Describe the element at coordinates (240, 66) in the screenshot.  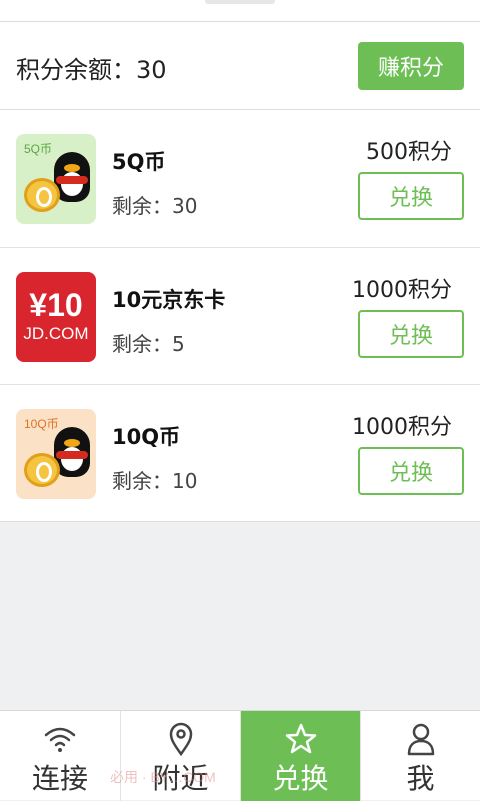
I see `balance-bar: 积分余额：30 赚积分` at that location.